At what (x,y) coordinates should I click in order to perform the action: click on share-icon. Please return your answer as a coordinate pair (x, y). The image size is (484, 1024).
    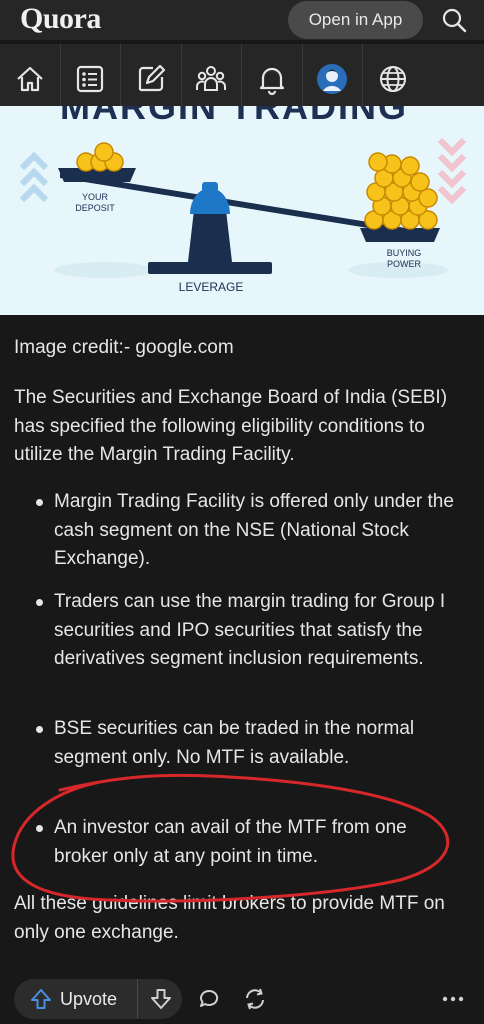
    Looking at the image, I should click on (255, 999).